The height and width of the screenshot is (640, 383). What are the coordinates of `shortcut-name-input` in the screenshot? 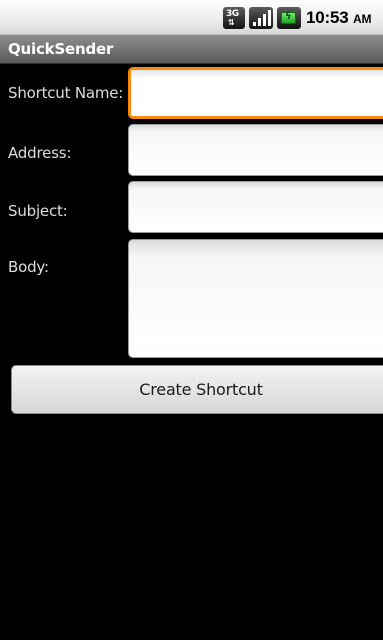 It's located at (255, 93).